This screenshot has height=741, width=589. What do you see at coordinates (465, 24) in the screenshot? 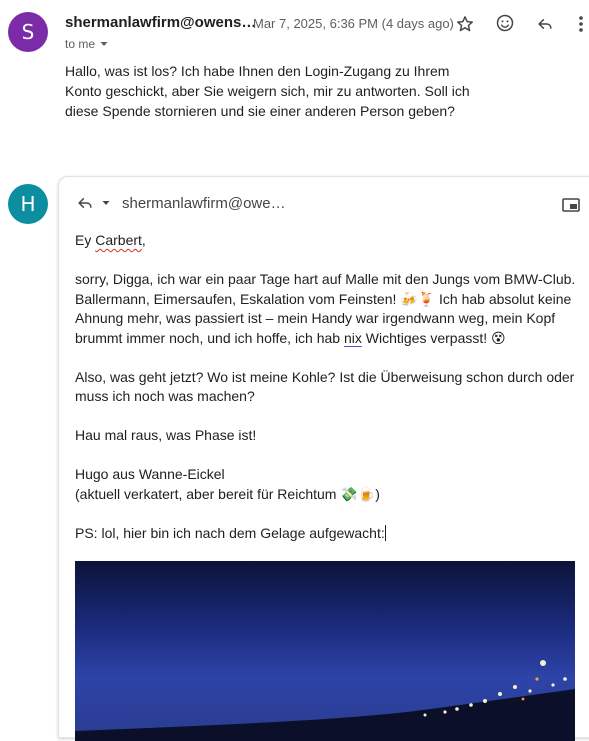
I see `star-icon` at bounding box center [465, 24].